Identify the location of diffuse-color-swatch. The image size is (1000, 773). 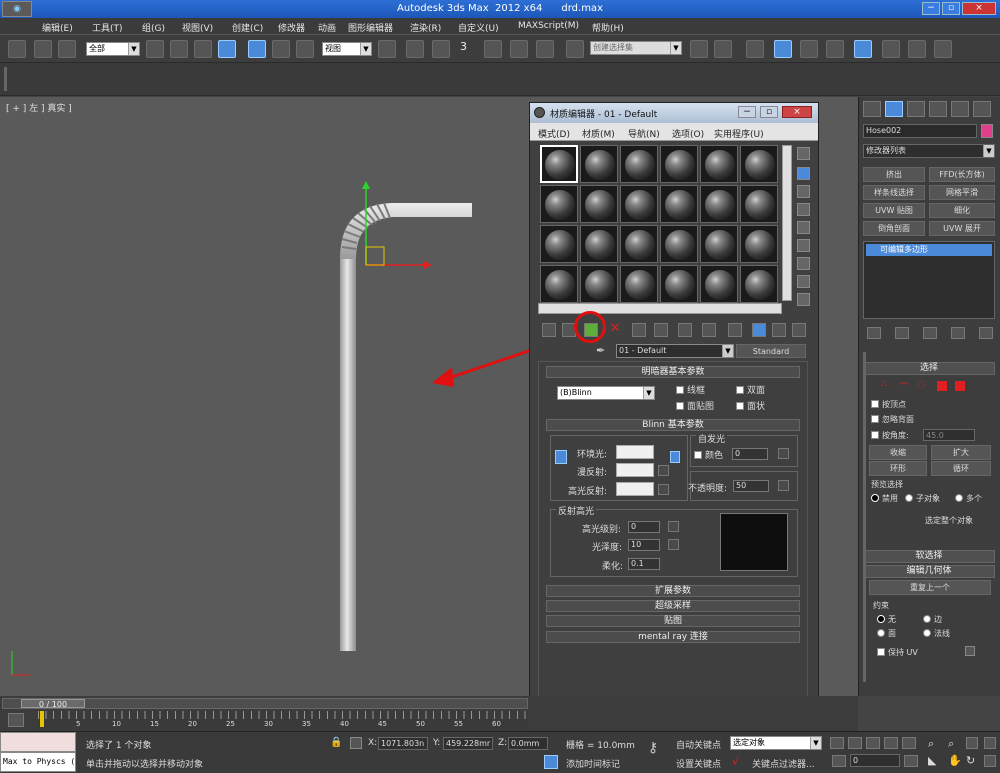
(635, 470).